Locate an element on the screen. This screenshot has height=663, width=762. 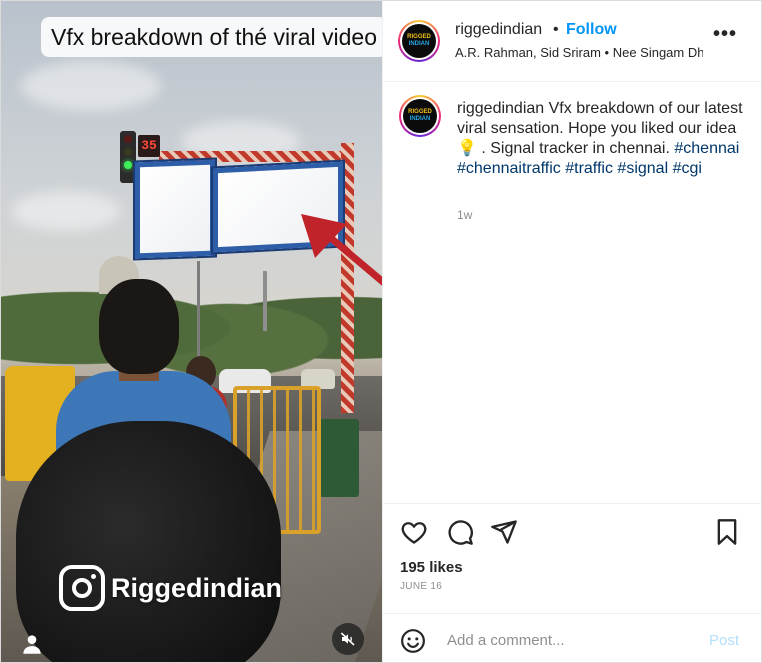
comment-icon is located at coordinates (460, 532).